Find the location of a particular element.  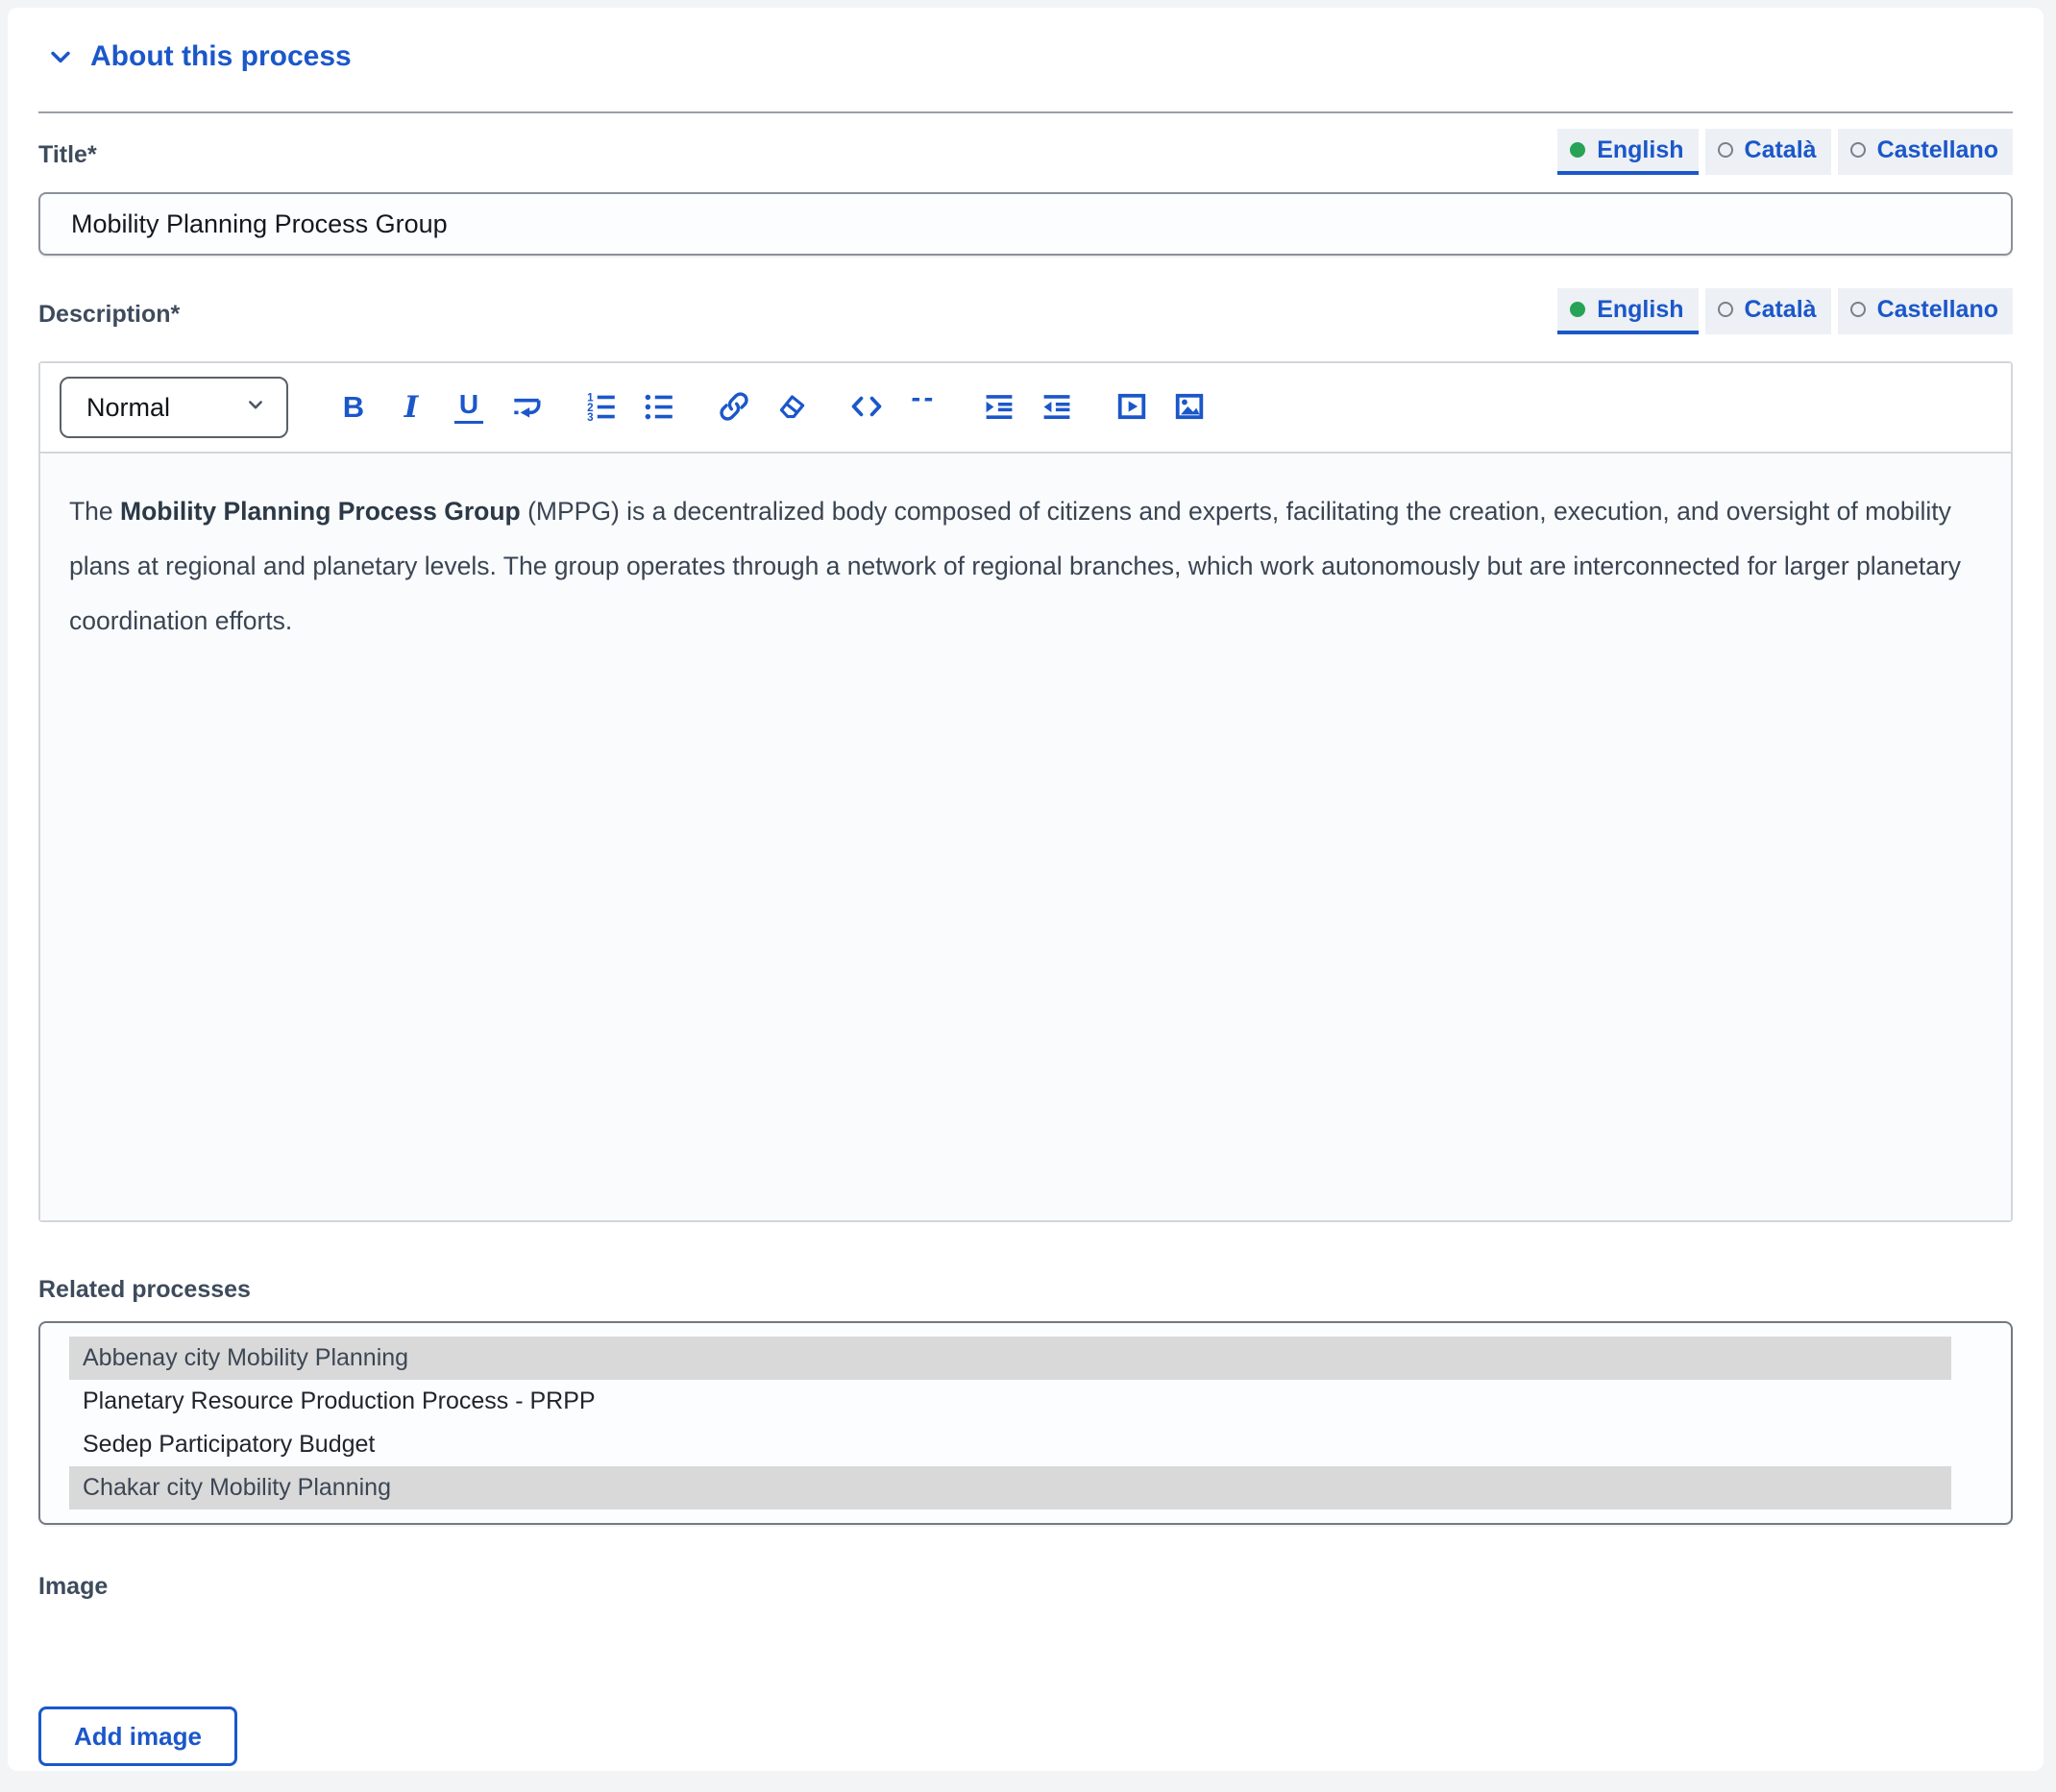

ordered-list-button: 1 2 3 is located at coordinates (601, 408).